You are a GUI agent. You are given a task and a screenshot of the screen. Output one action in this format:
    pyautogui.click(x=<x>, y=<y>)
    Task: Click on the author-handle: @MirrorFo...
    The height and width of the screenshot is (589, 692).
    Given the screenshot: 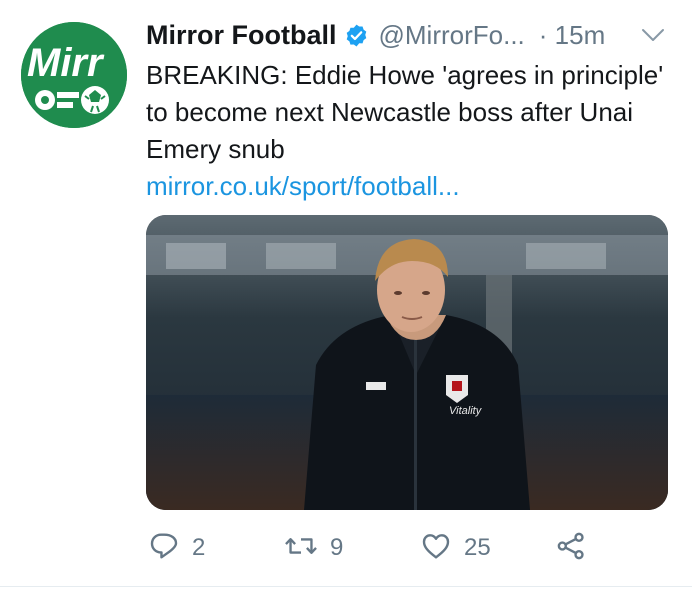 What is the action you would take?
    pyautogui.click(x=452, y=35)
    